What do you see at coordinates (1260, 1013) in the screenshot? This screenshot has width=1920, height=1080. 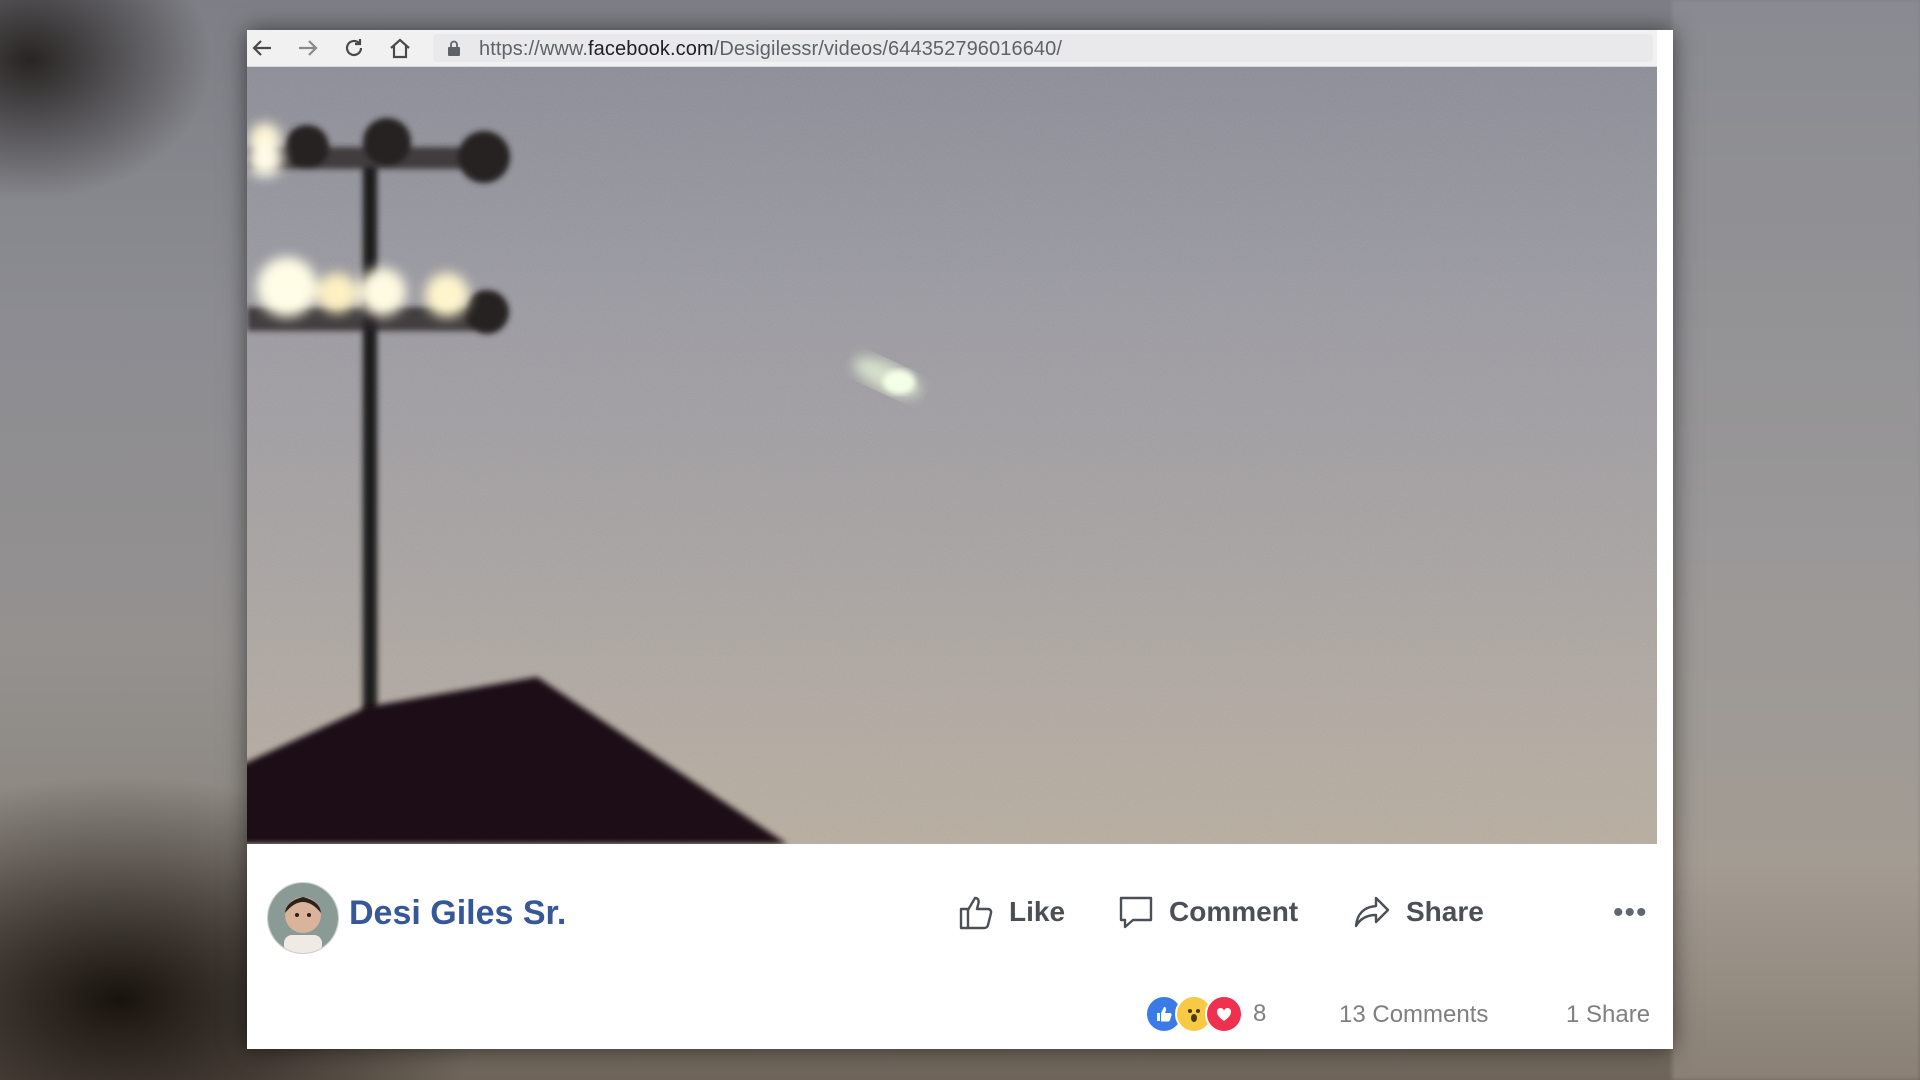 I see `reaction-count: 8` at bounding box center [1260, 1013].